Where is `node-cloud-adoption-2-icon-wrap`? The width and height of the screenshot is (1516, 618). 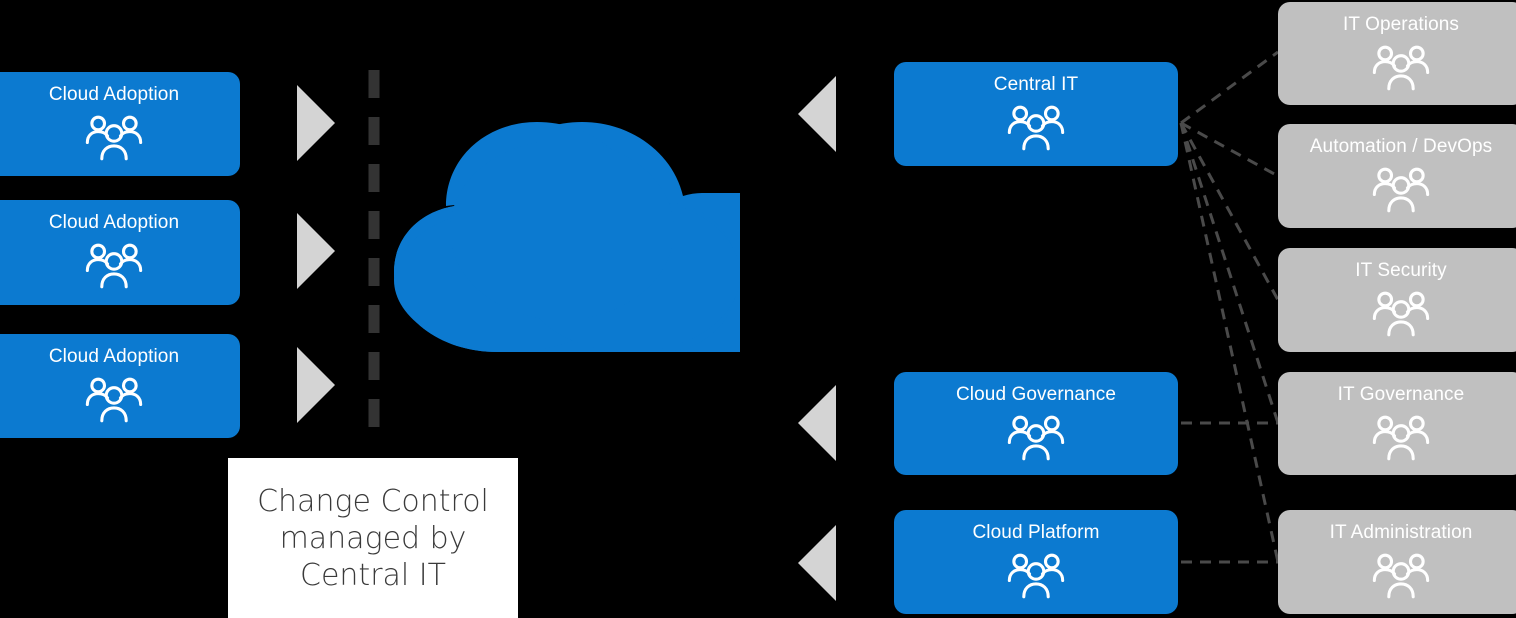 node-cloud-adoption-2-icon-wrap is located at coordinates (114, 265).